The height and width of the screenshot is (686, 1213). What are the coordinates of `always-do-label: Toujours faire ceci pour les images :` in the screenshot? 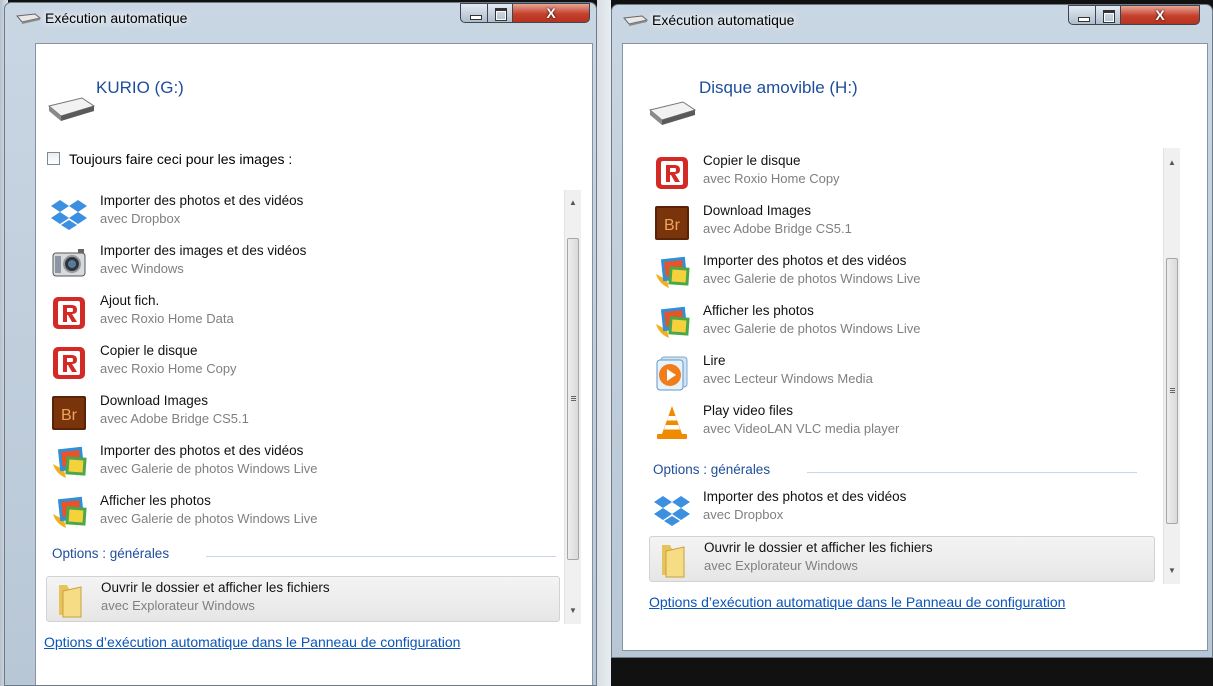 It's located at (180, 159).